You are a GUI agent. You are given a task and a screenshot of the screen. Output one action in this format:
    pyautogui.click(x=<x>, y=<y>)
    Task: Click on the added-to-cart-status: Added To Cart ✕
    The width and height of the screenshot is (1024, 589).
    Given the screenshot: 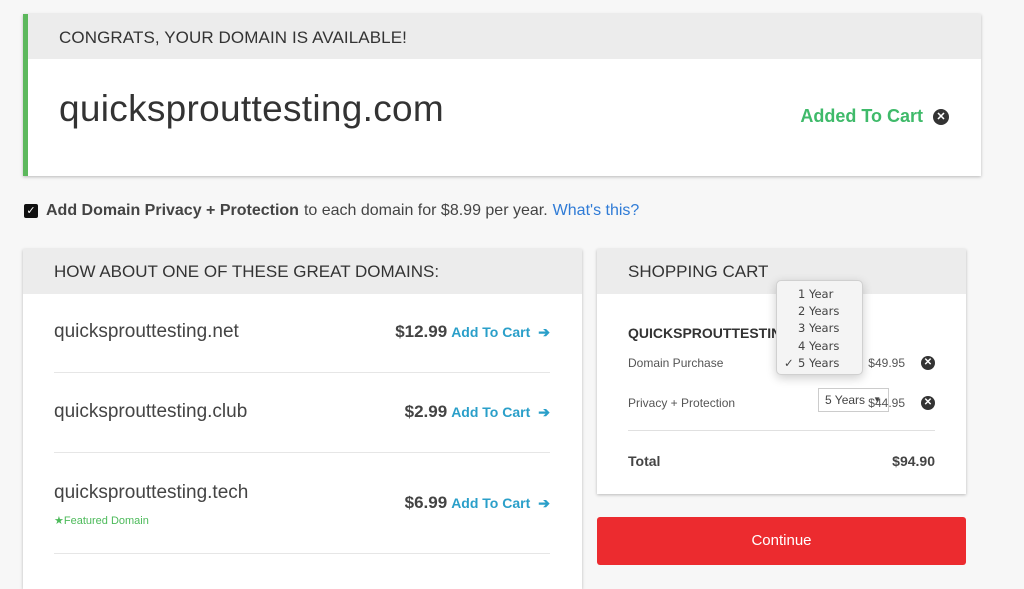 What is the action you would take?
    pyautogui.click(x=874, y=116)
    